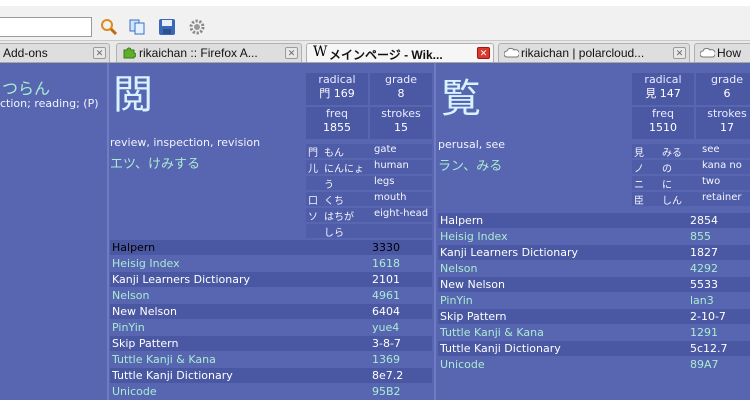 Image resolution: width=750 pixels, height=400 pixels. What do you see at coordinates (704, 284) in the screenshot?
I see `dictionary-value: 5533` at bounding box center [704, 284].